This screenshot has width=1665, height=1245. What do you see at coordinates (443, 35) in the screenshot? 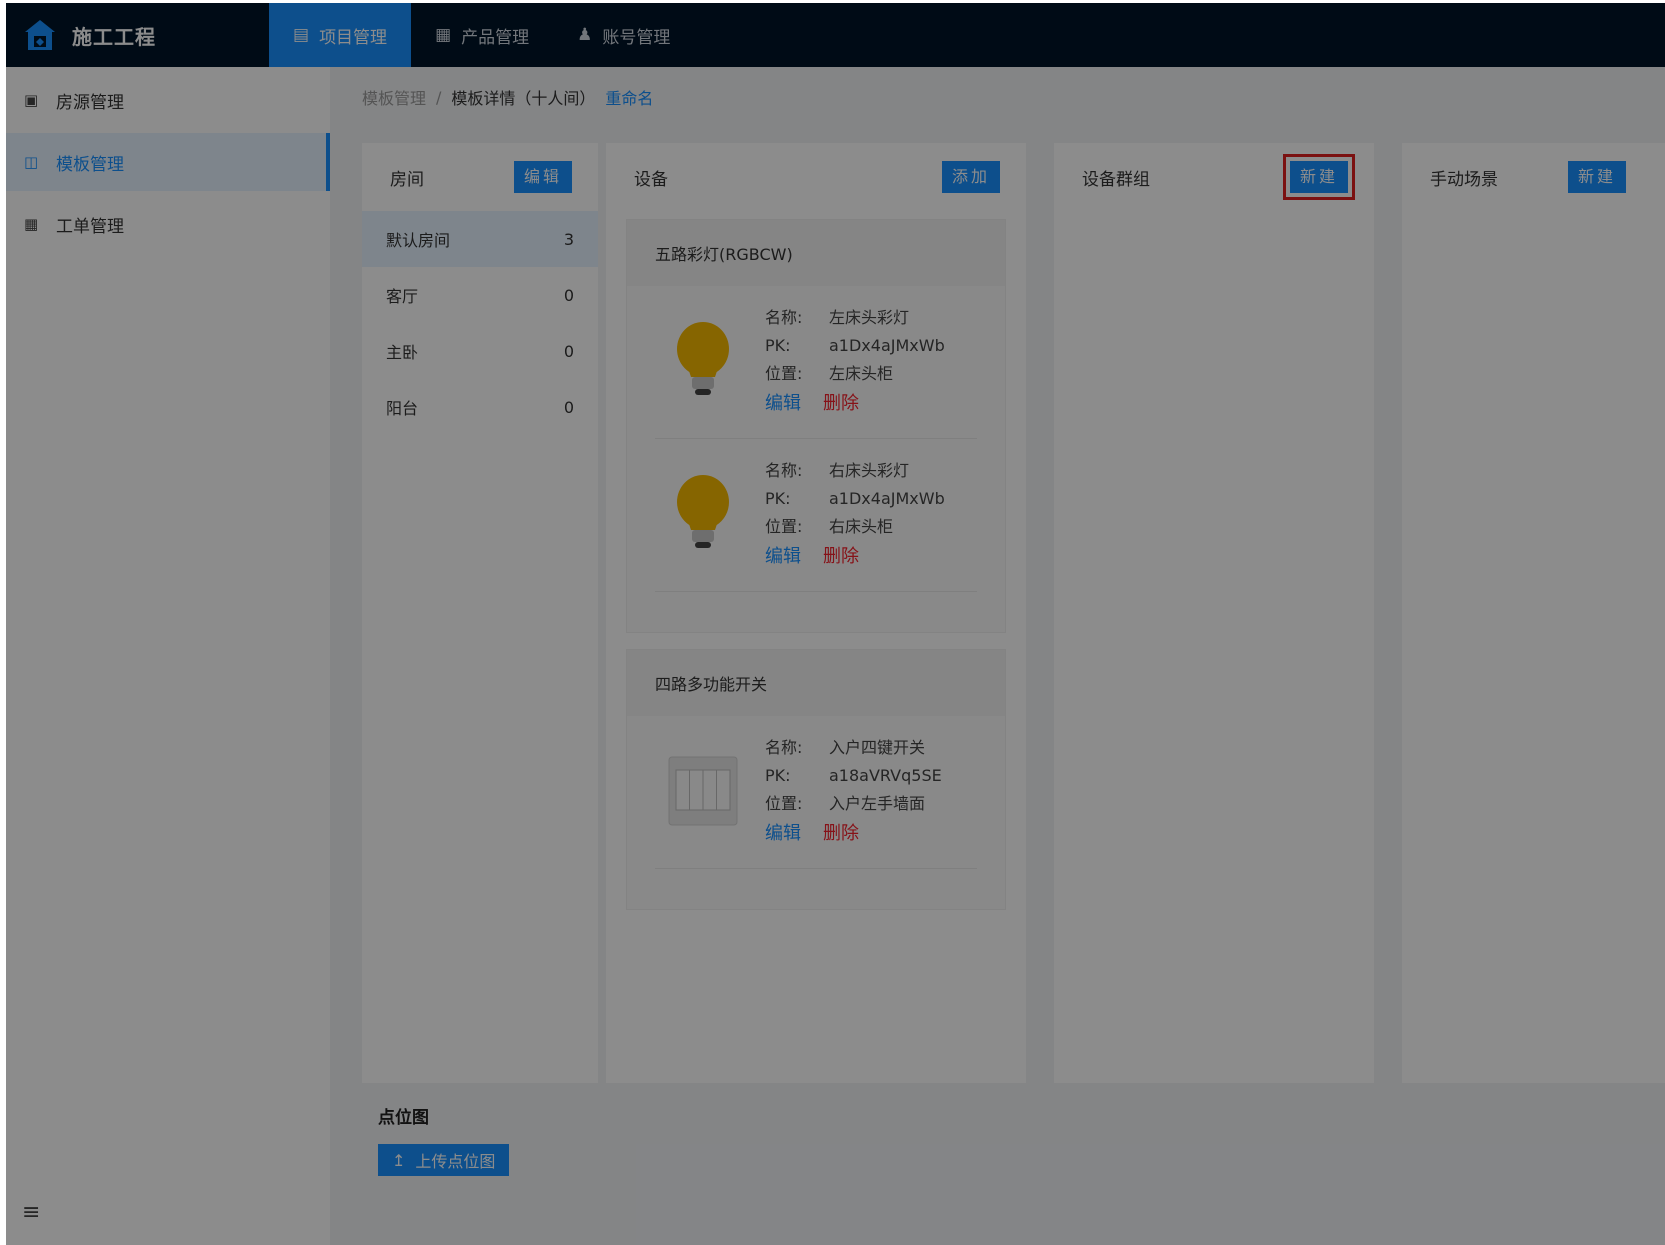
I see `grid-icon: ▦` at bounding box center [443, 35].